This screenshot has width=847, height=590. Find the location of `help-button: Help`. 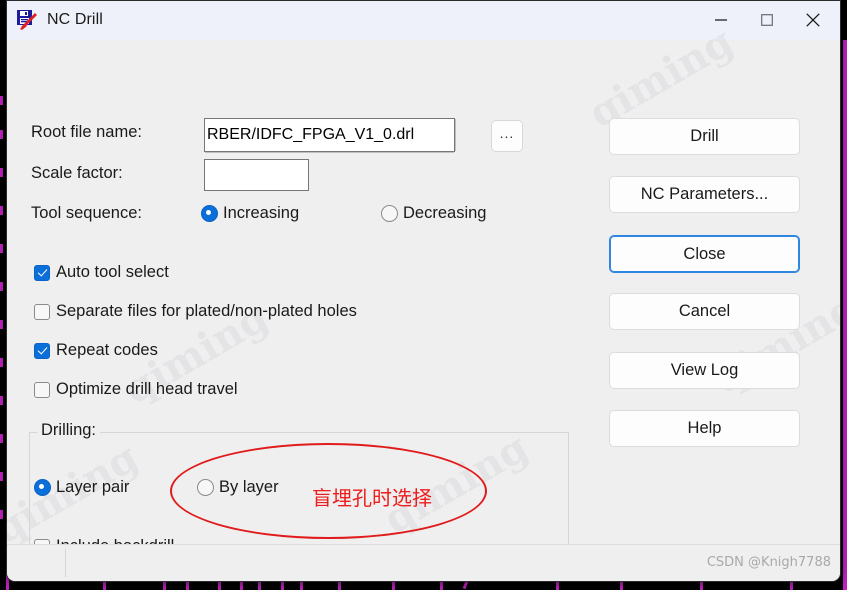

help-button: Help is located at coordinates (704, 428).